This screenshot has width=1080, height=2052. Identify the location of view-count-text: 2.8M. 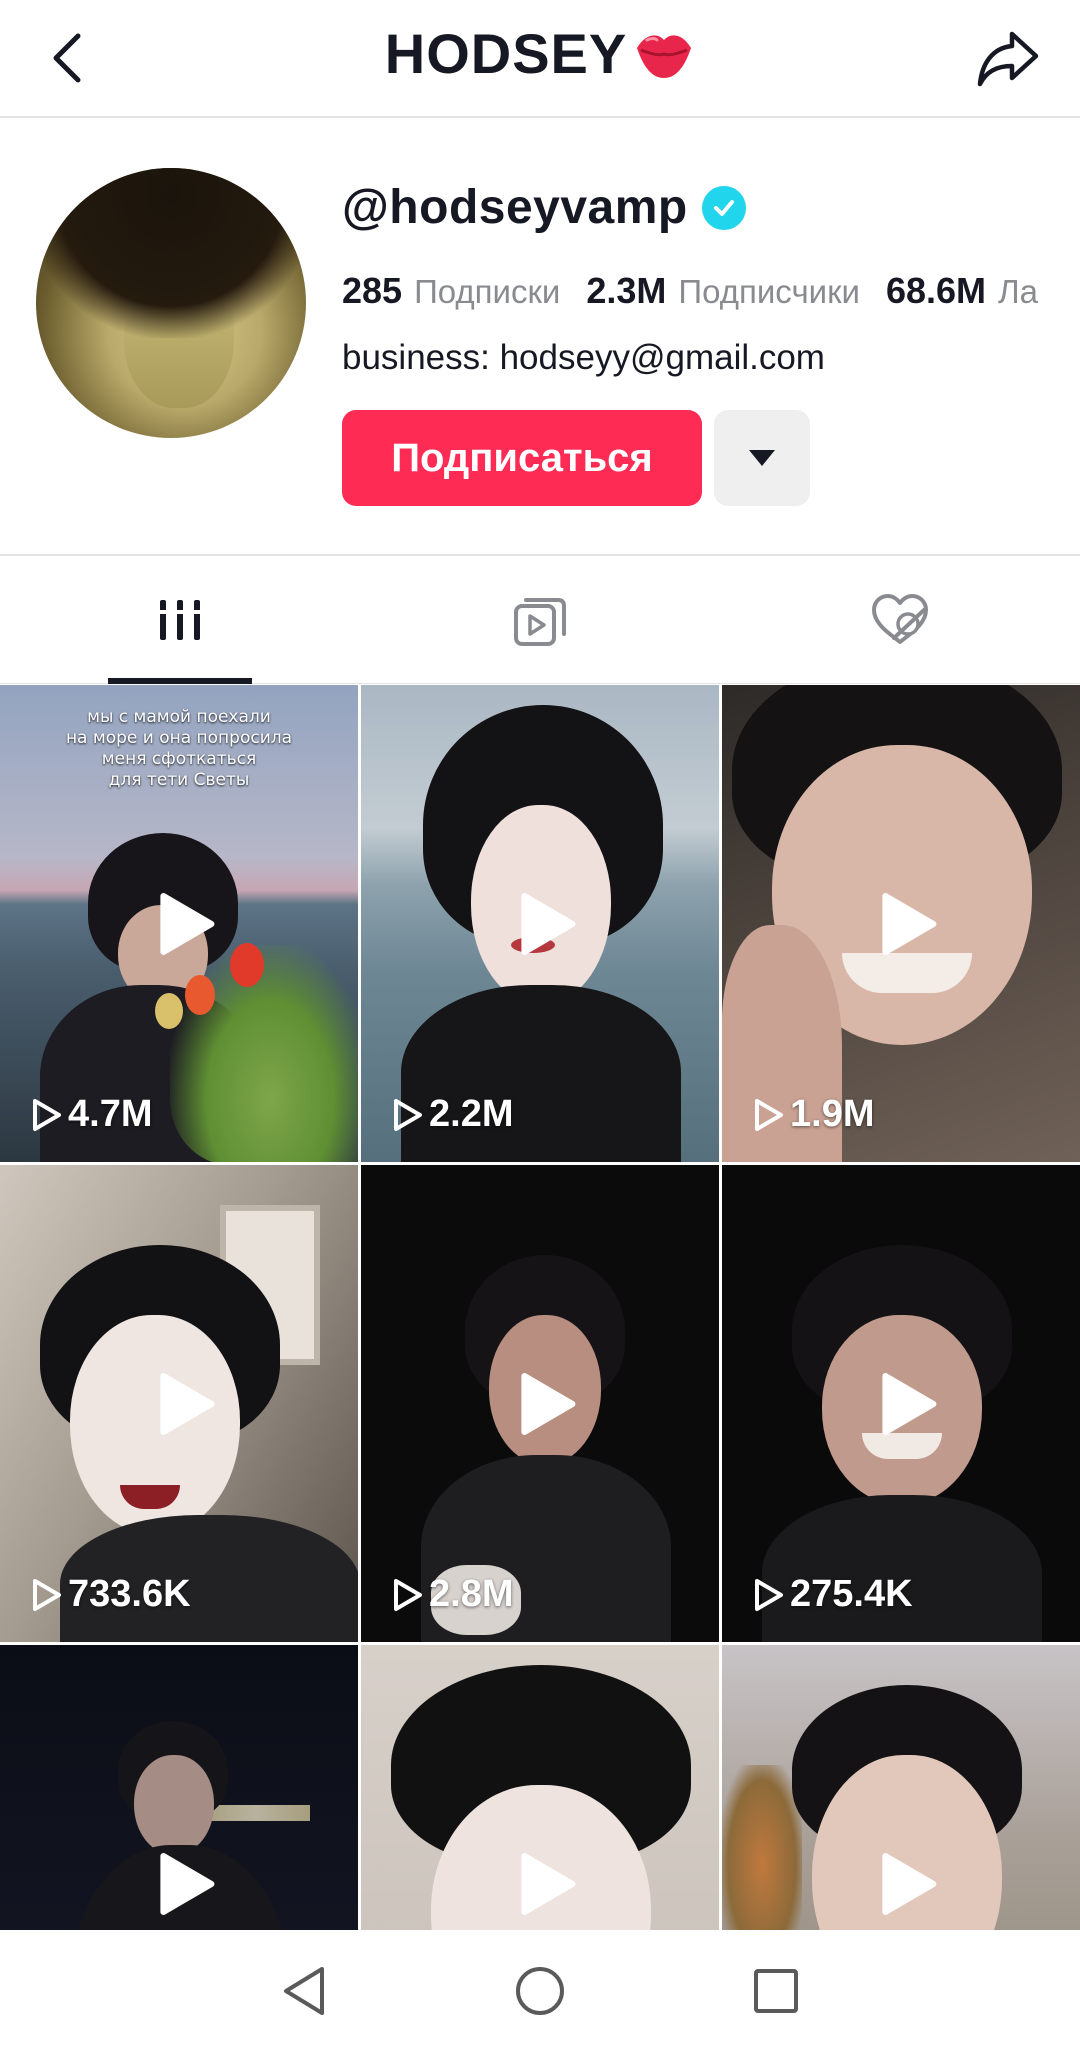
(471, 1594).